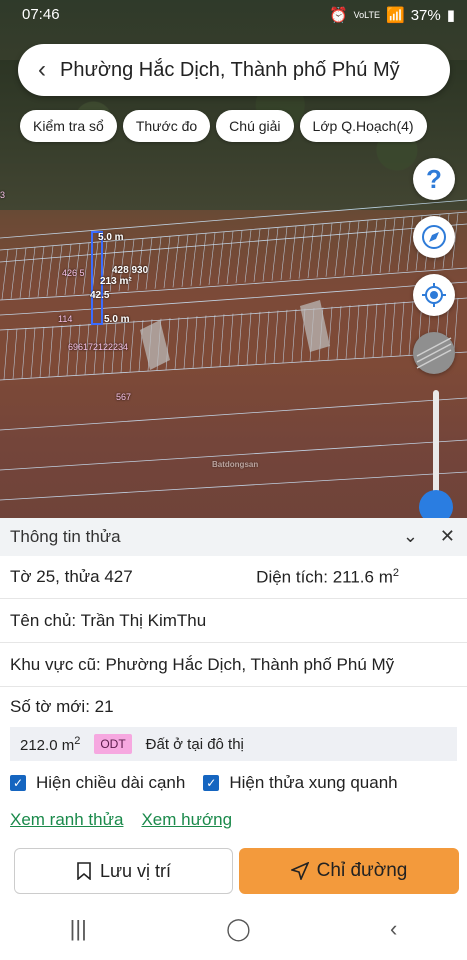 Image resolution: width=467 pixels, height=960 pixels. I want to click on question-icon: ?, so click(434, 178).